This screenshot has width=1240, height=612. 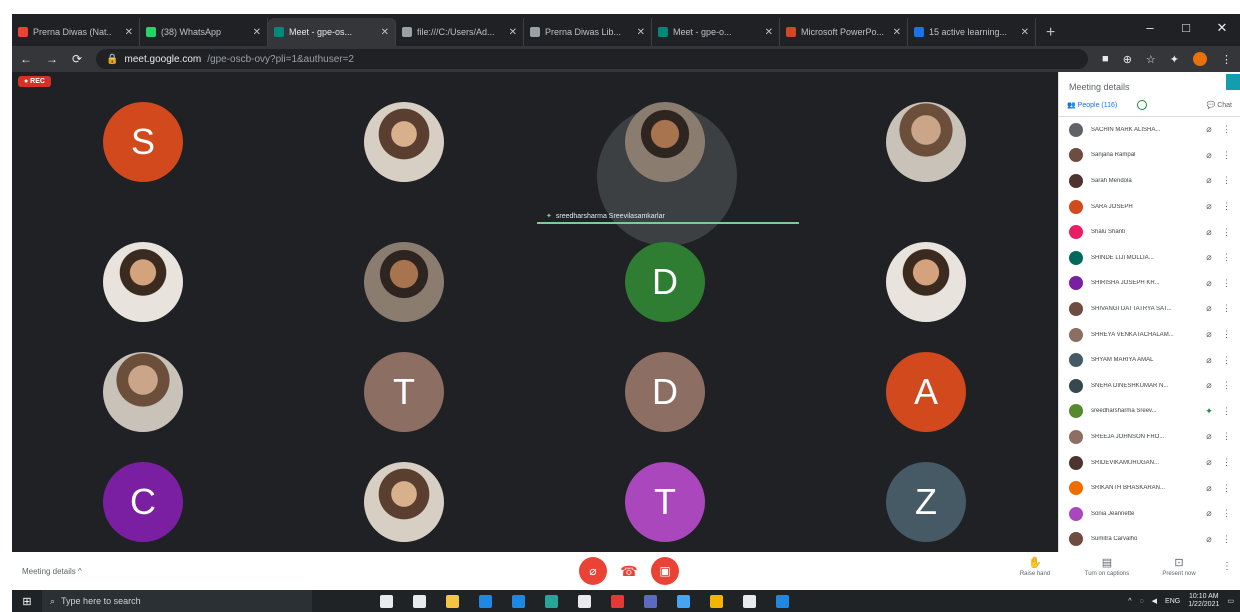 What do you see at coordinates (844, 32) in the screenshot?
I see `browser-tab: Microsoft PowerPo... ✕` at bounding box center [844, 32].